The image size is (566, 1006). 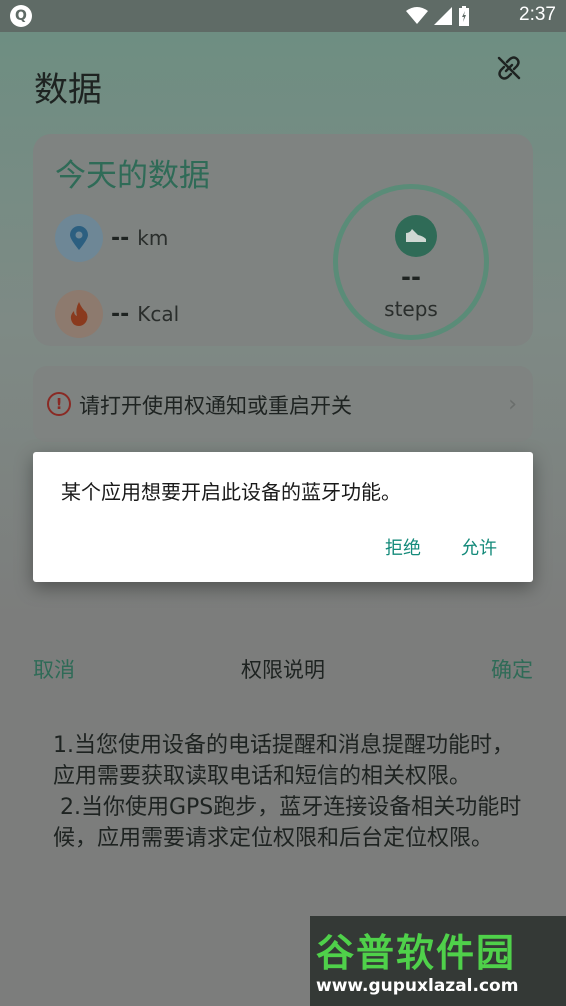 What do you see at coordinates (79, 238) in the screenshot?
I see `location-pin-icon` at bounding box center [79, 238].